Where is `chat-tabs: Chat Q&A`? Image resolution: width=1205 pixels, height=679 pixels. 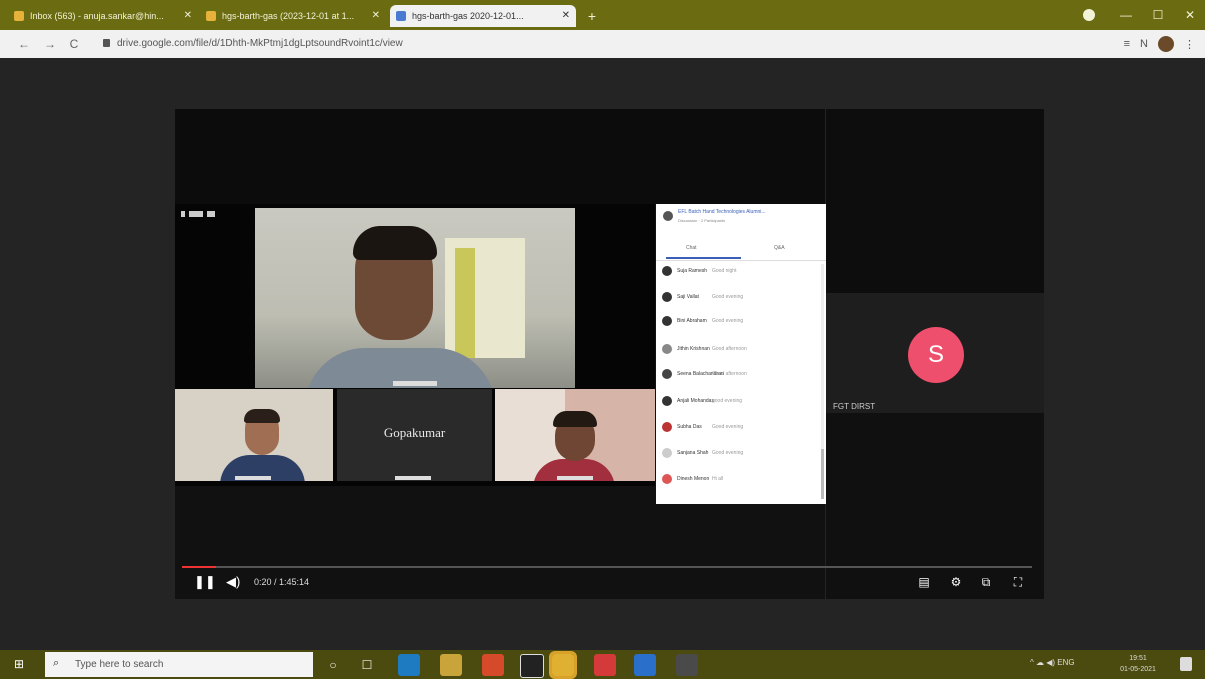 chat-tabs: Chat Q&A is located at coordinates (741, 251).